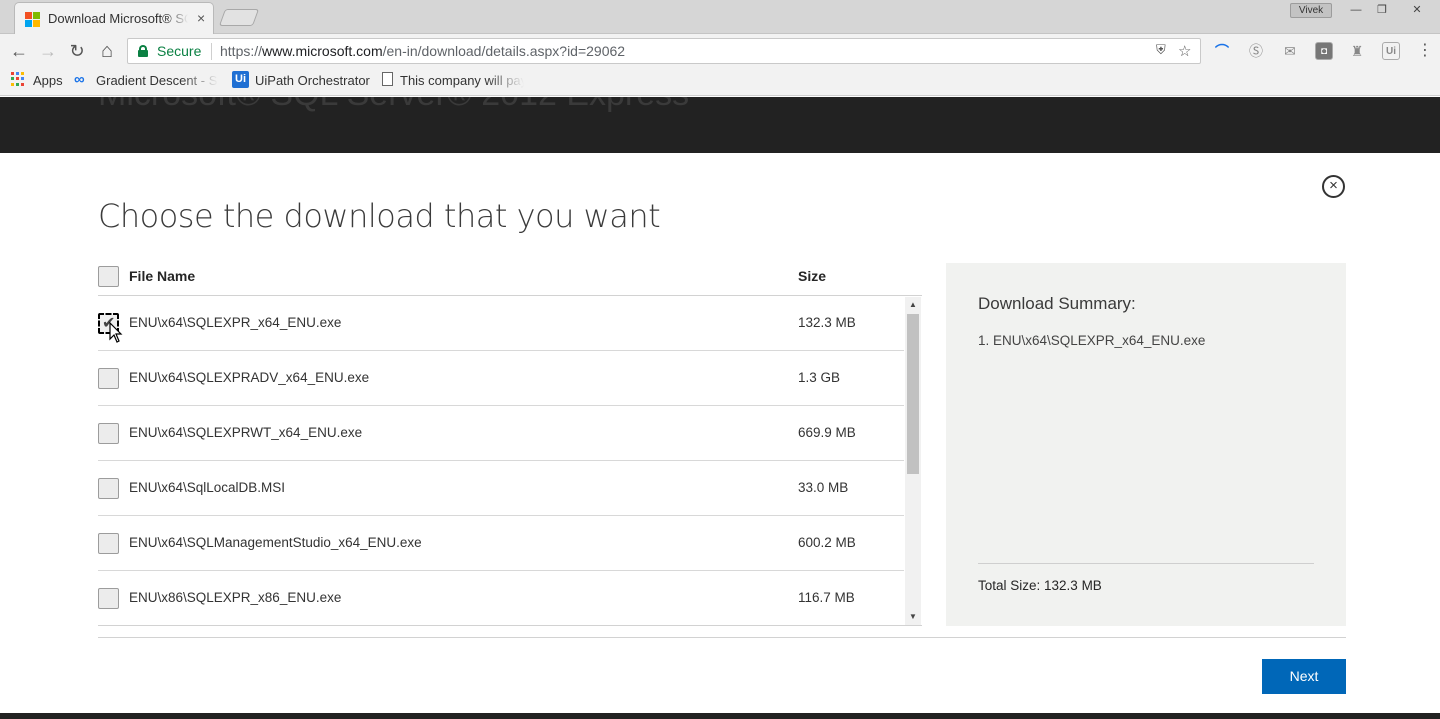  Describe the element at coordinates (246, 432) in the screenshot. I see `file-name: ENU\x64\SQLEXPRWT_x64_ENU.exe` at that location.